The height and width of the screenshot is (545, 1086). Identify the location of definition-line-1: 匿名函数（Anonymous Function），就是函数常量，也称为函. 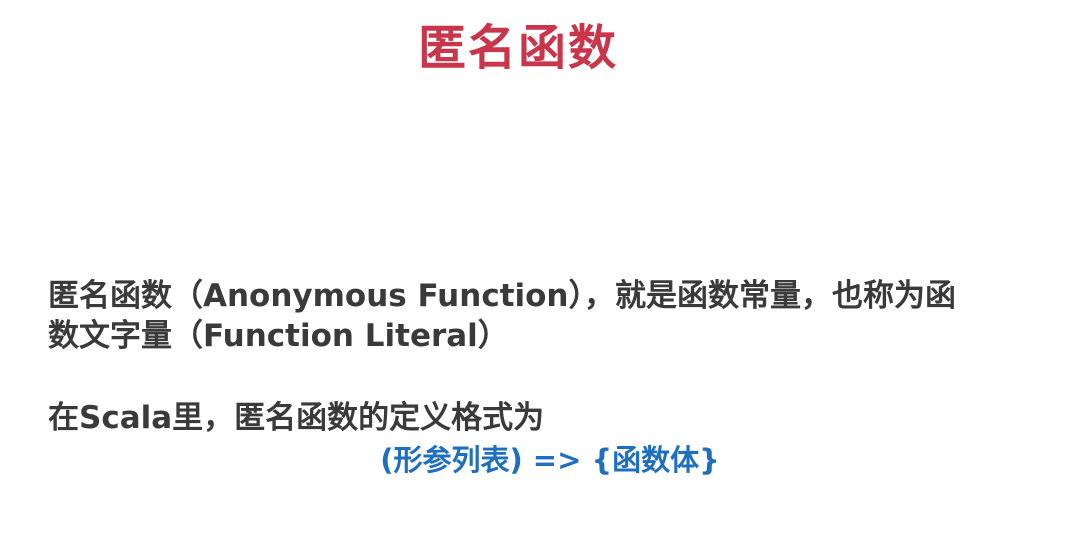
(502, 296).